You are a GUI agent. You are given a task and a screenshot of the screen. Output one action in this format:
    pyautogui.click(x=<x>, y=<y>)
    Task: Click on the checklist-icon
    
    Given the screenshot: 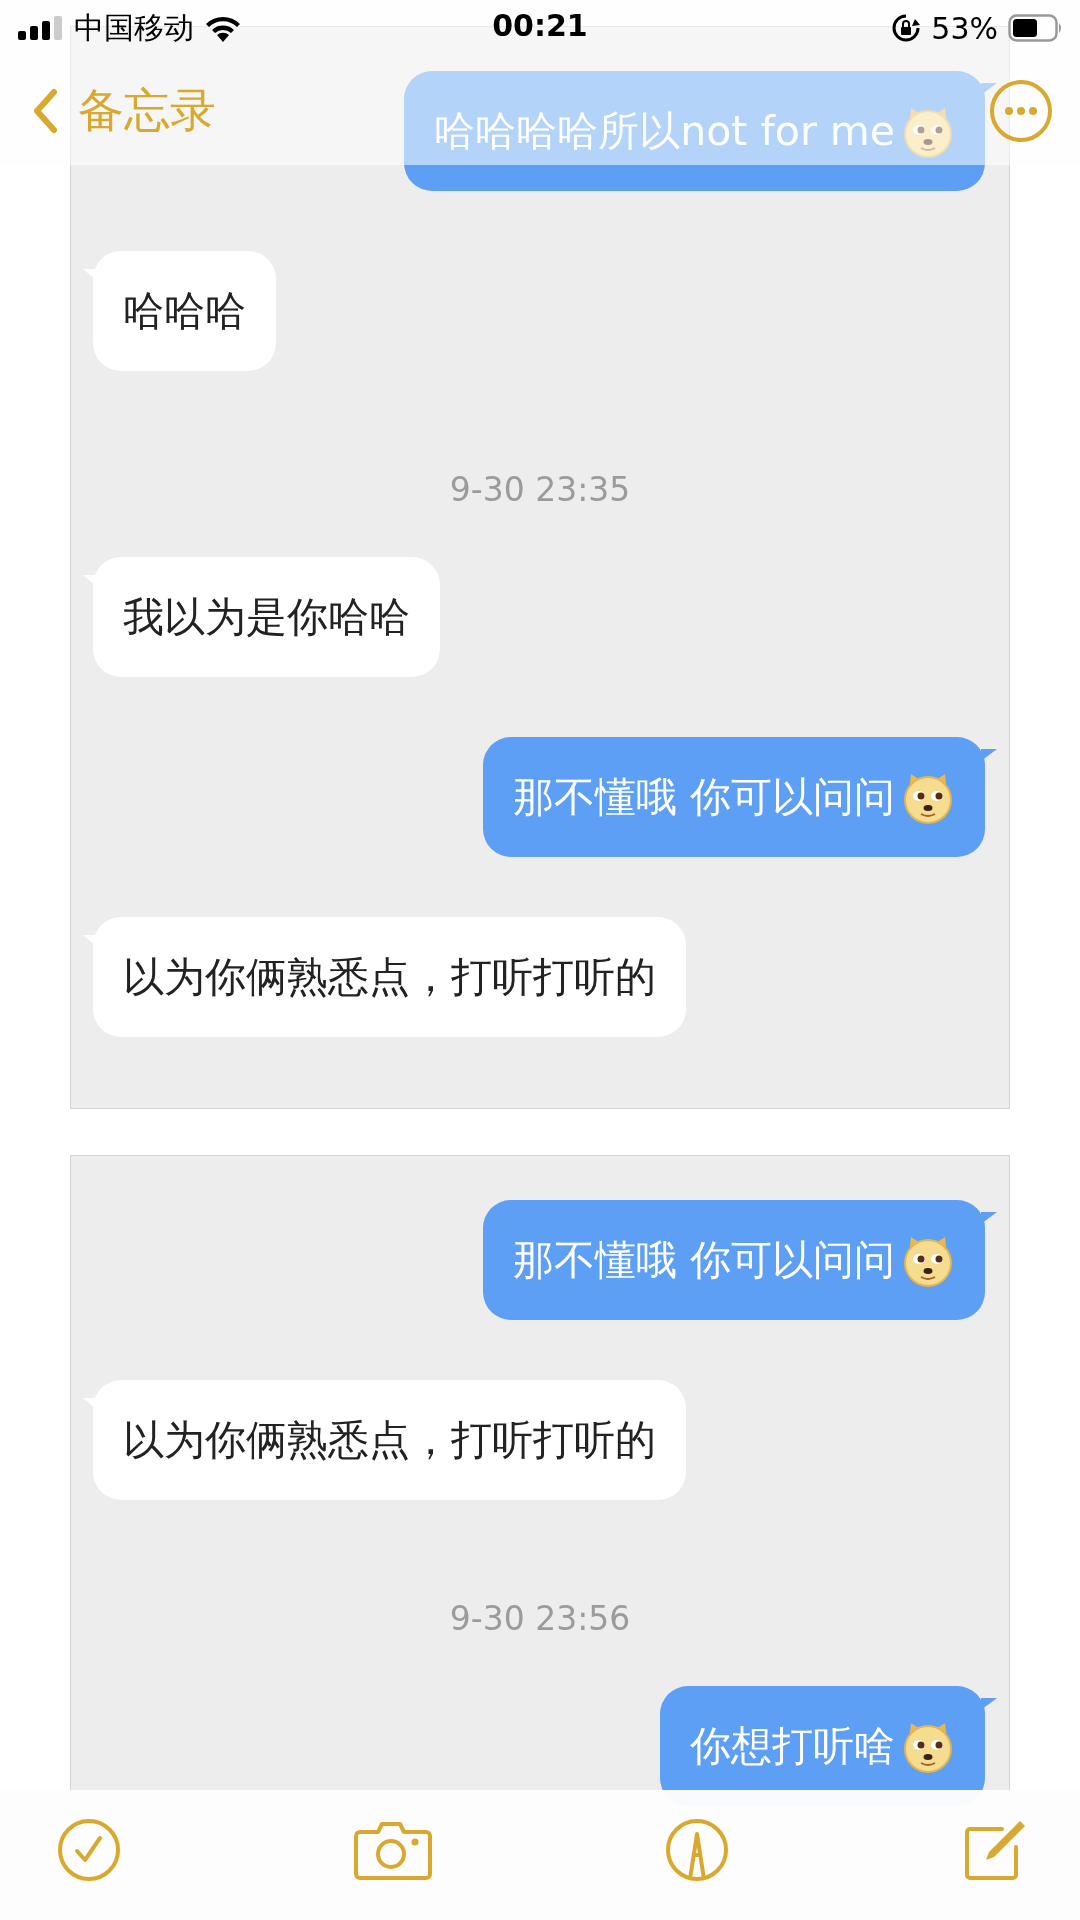 What is the action you would take?
    pyautogui.click(x=89, y=1850)
    